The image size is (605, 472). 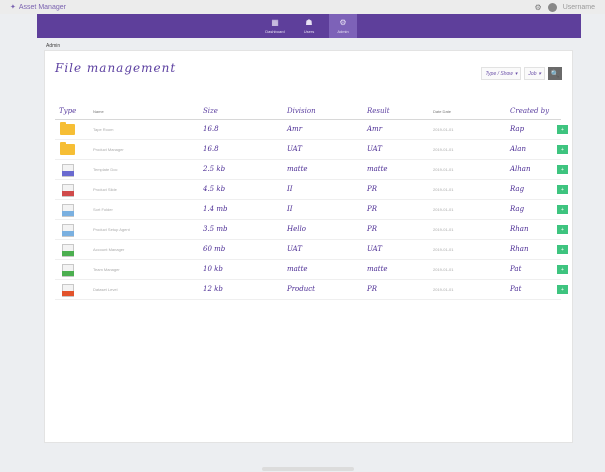 What do you see at coordinates (378, 111) in the screenshot?
I see `column-result: Result` at bounding box center [378, 111].